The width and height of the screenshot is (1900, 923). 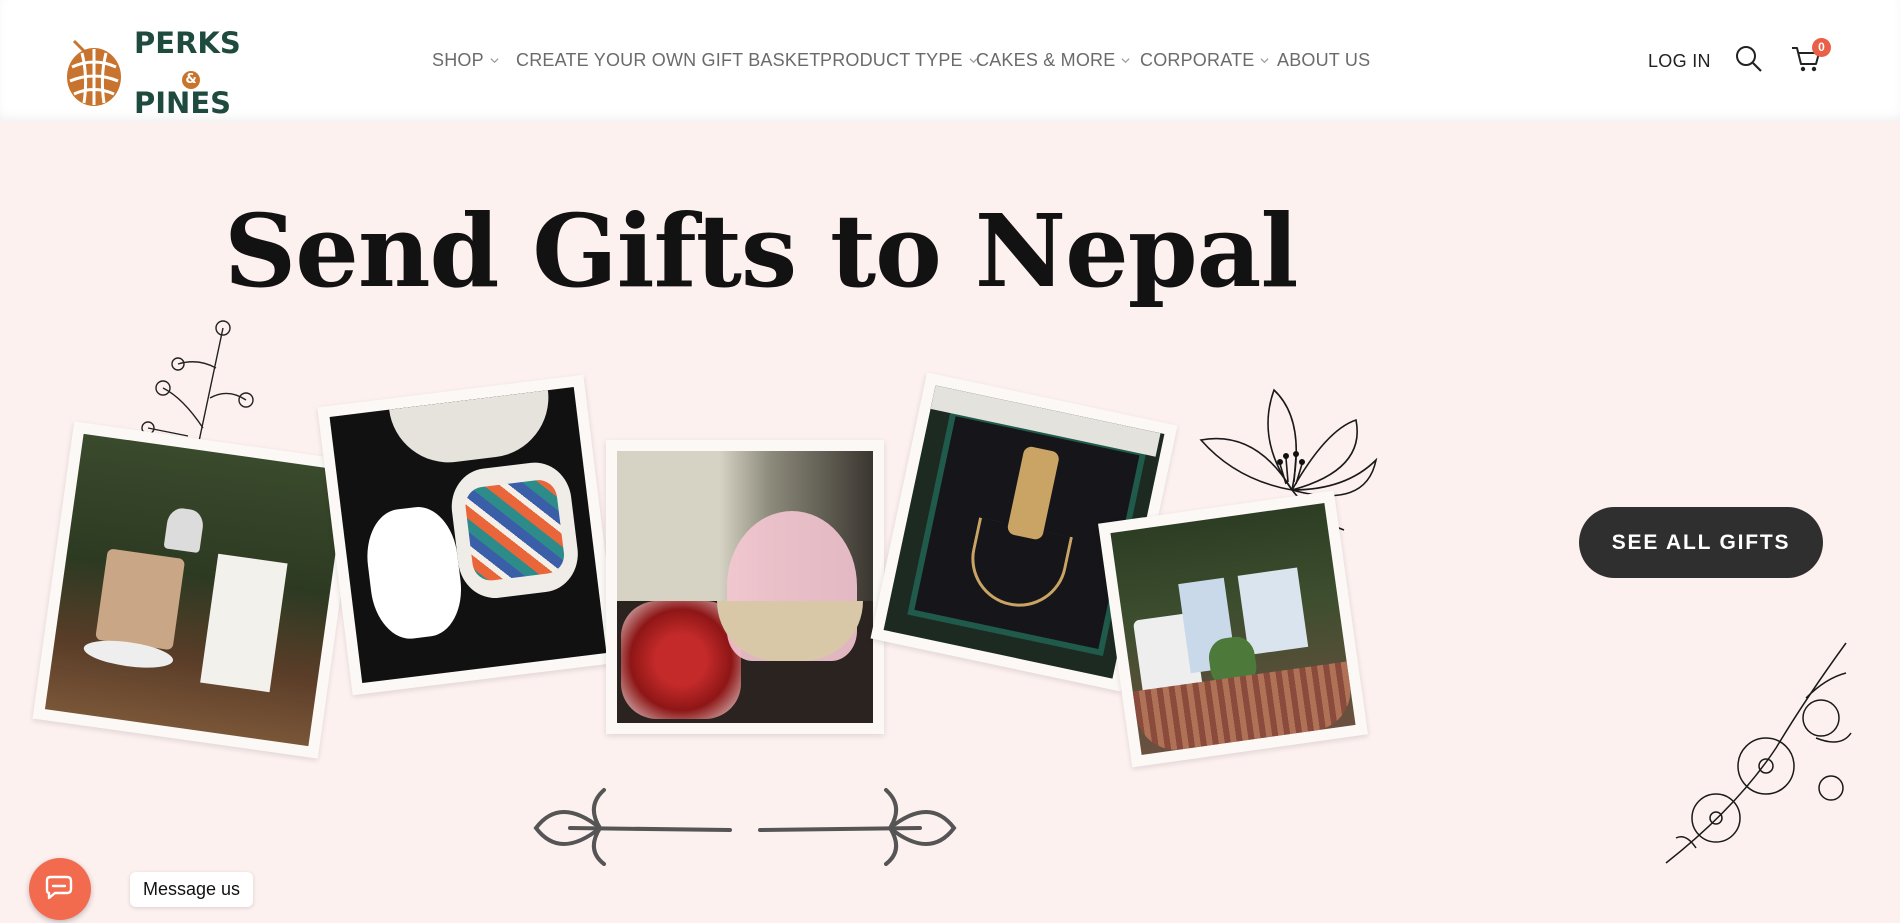 I want to click on nav-corporate: CORPORATE, so click(x=1204, y=60).